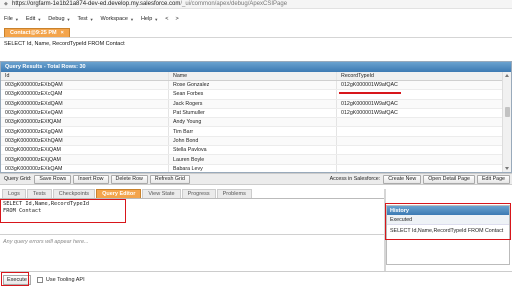  What do you see at coordinates (85, 94) in the screenshot?
I see `cell-id: 003gK000000zEXcQAM` at bounding box center [85, 94].